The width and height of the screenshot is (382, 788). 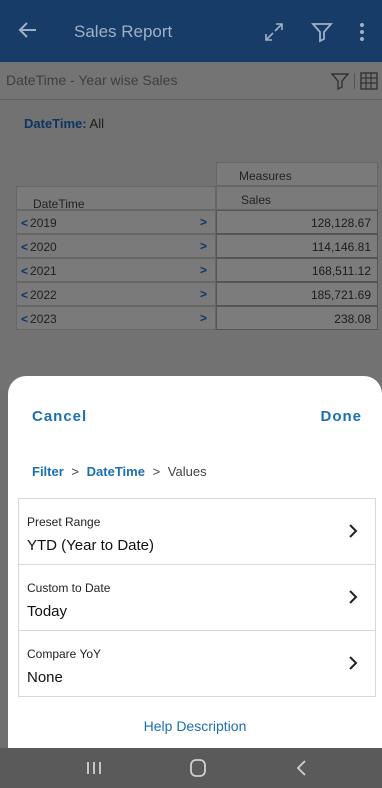 I want to click on datetime-filter-summary: DateTime: All, so click(x=64, y=123).